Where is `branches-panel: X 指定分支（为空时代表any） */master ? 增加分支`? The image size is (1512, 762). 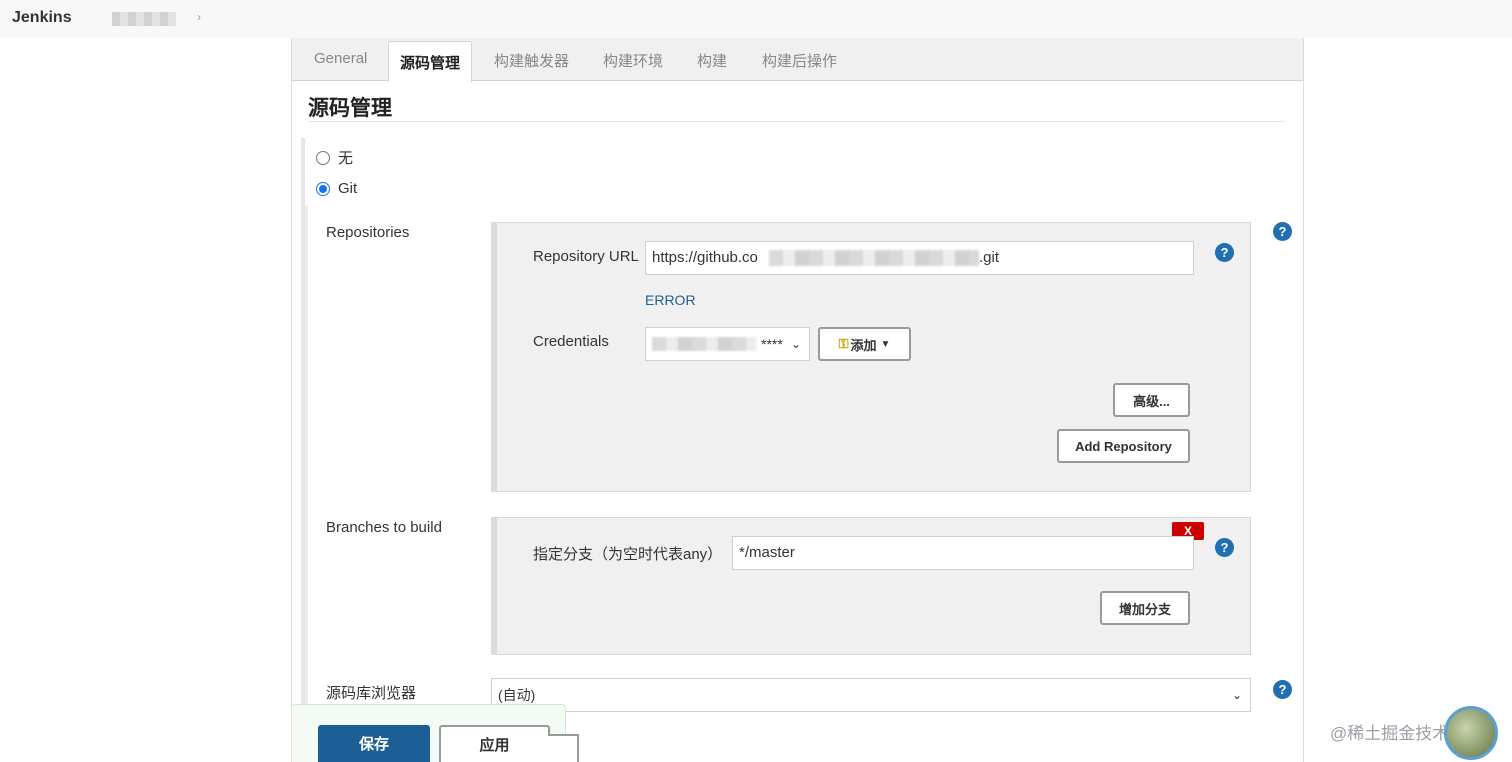 branches-panel: X 指定分支（为空时代表any） */master ? 增加分支 is located at coordinates (871, 586).